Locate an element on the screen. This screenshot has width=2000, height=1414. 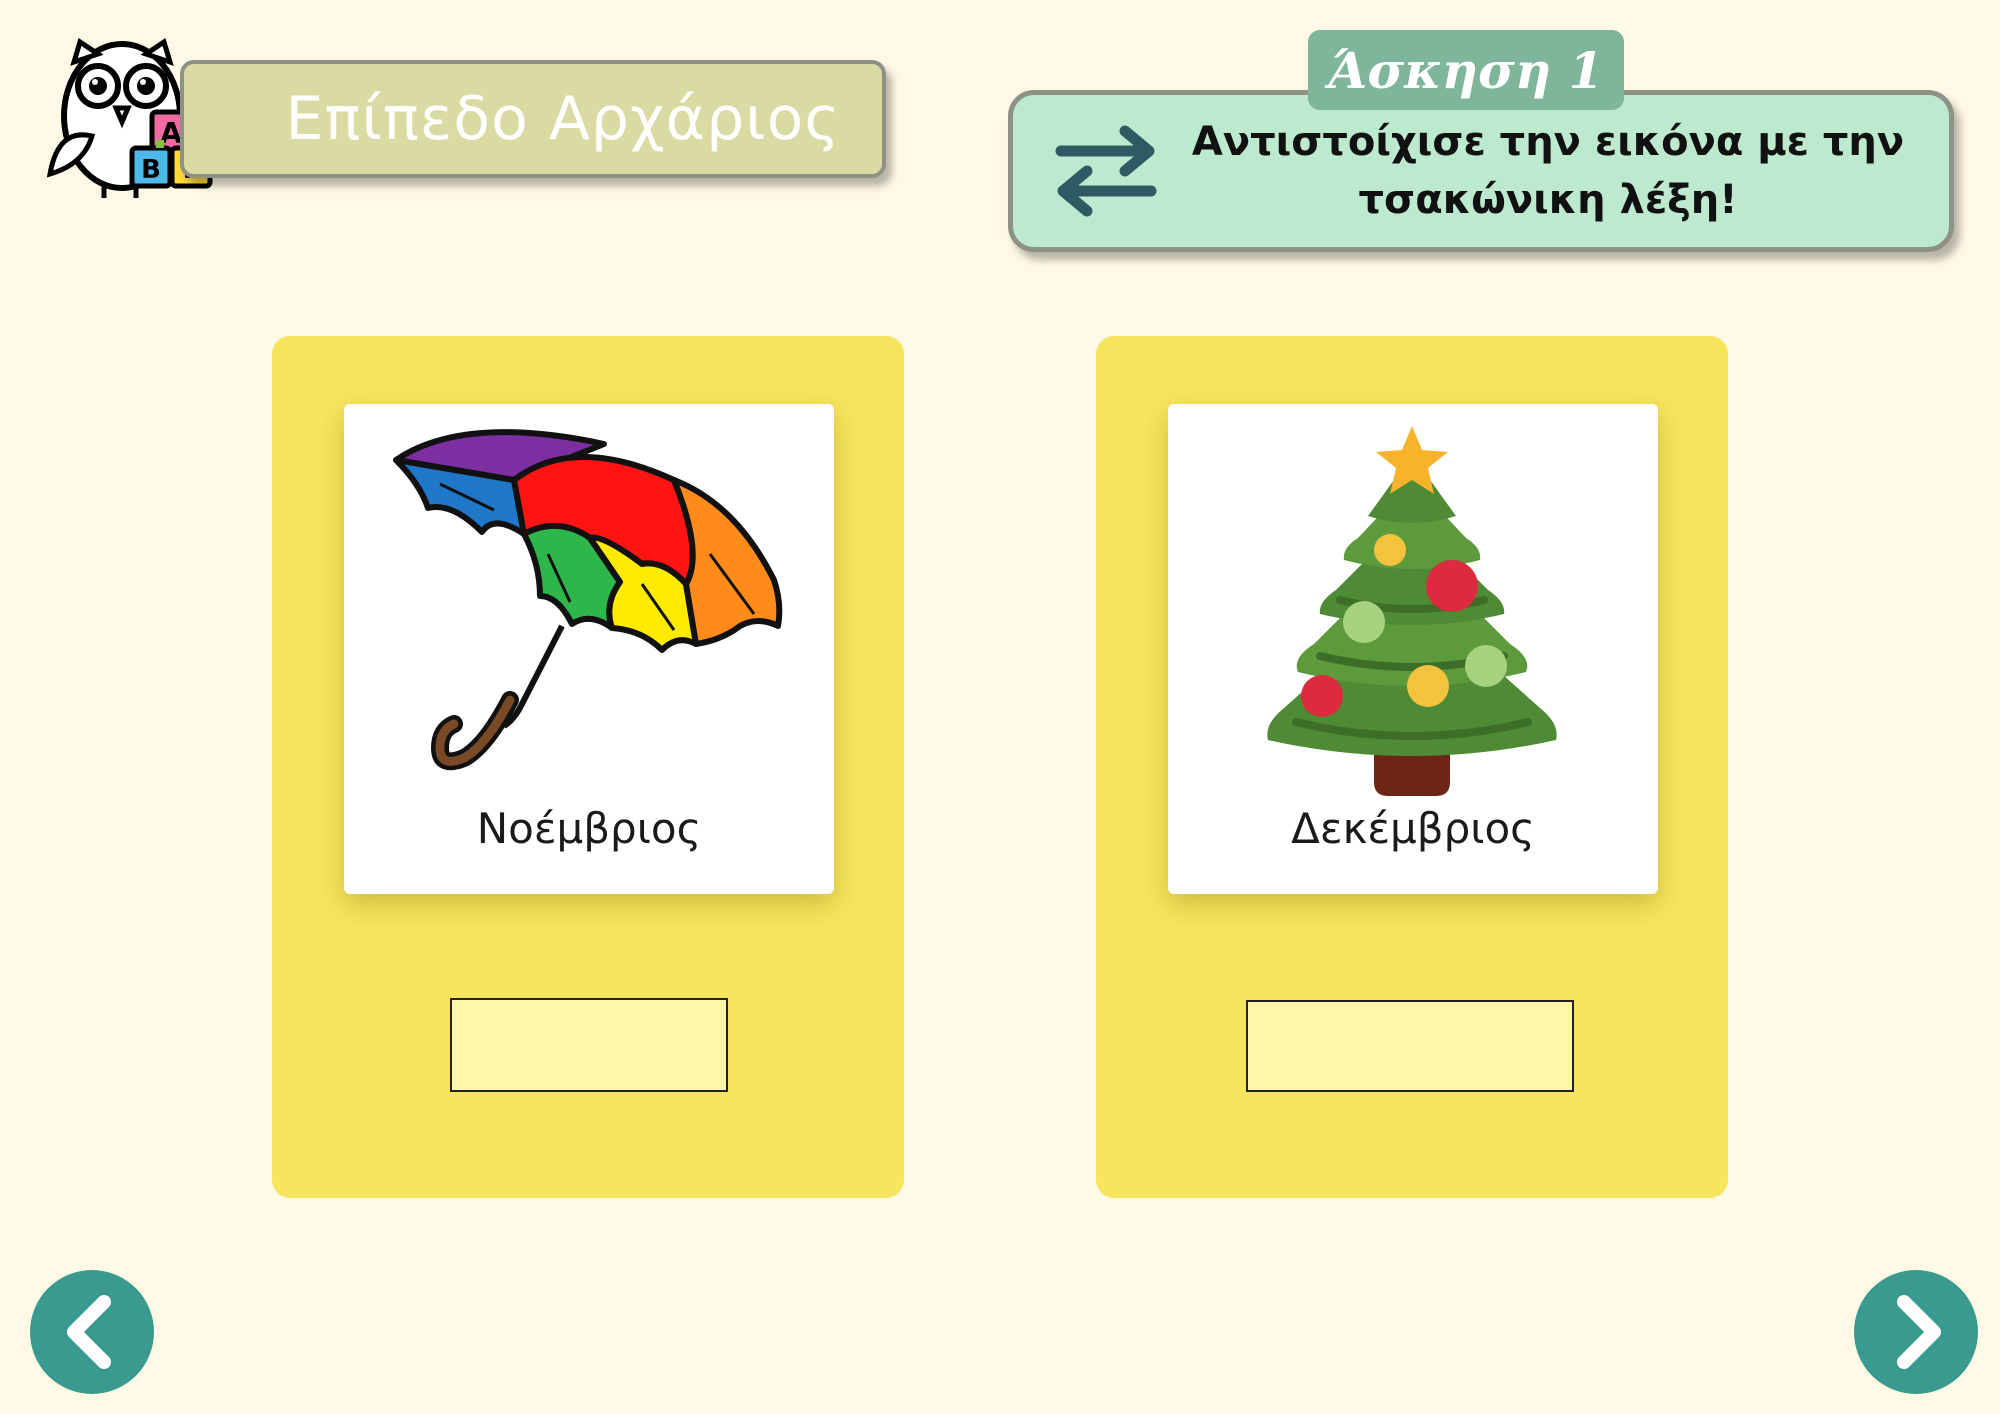
picture-label: Νοέμβριος is located at coordinates (589, 828).